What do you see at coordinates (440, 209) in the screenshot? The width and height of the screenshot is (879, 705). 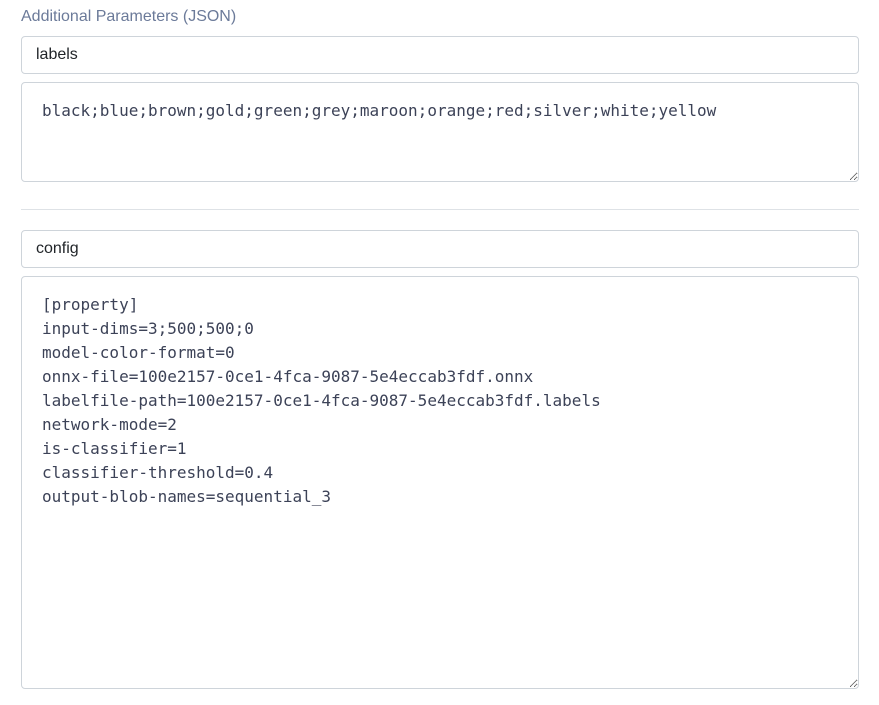 I see `param-divider` at bounding box center [440, 209].